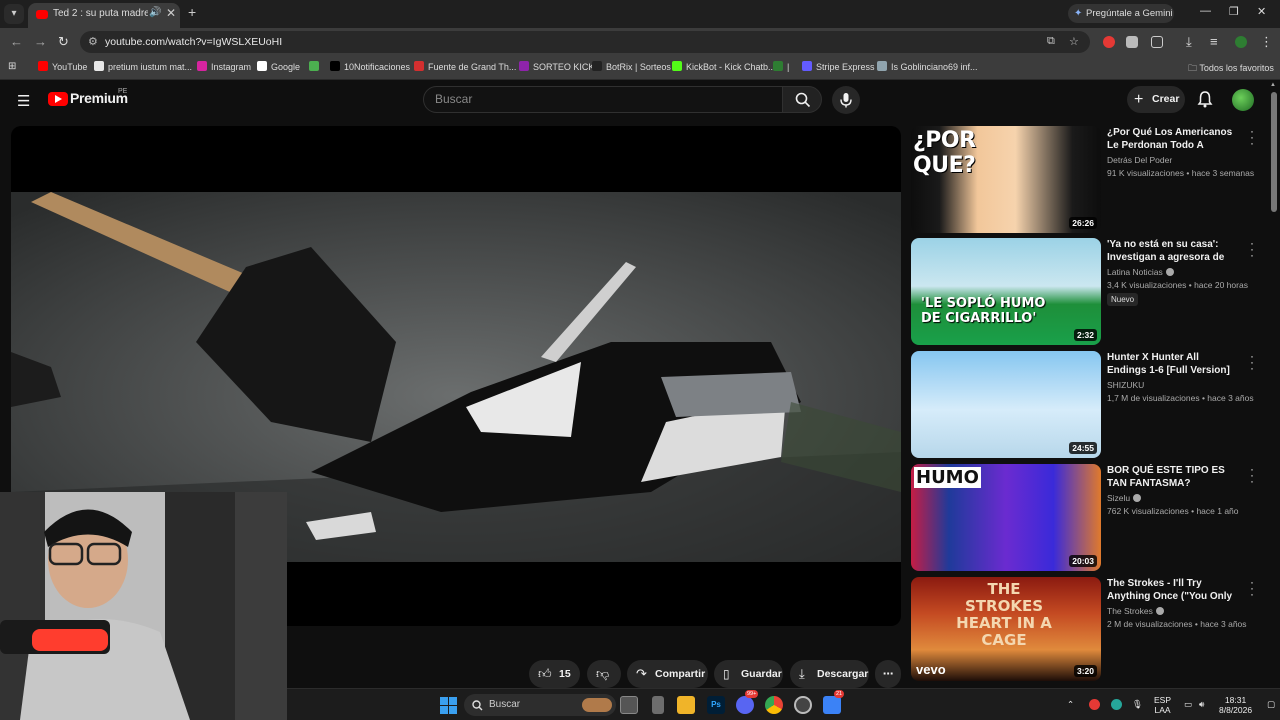 This screenshot has width=1280, height=720. Describe the element at coordinates (1135, 272) in the screenshot. I see `channel-name: Latina Noticias` at that location.